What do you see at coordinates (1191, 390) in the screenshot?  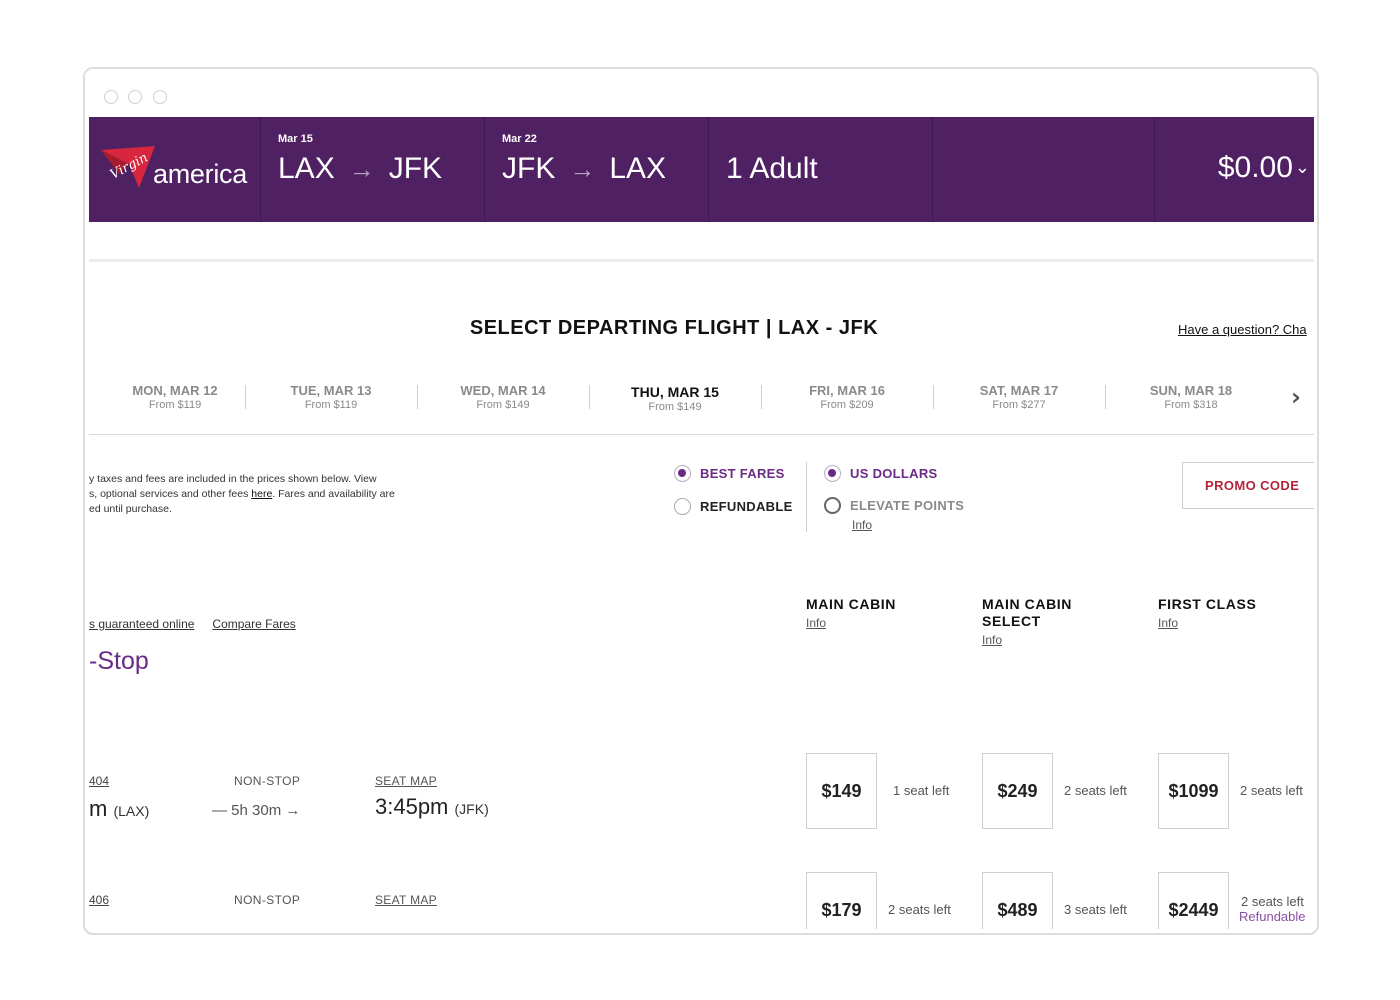 I see `day-label: SUN, MAR 18` at bounding box center [1191, 390].